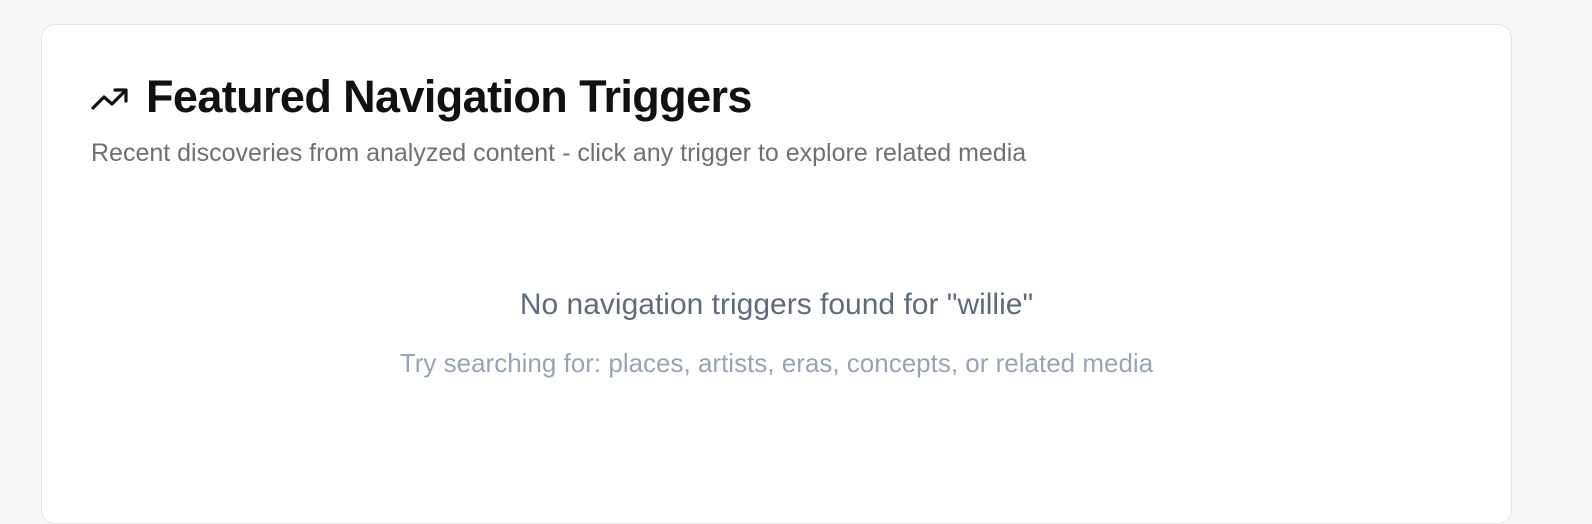 The image size is (1592, 524). What do you see at coordinates (110, 99) in the screenshot?
I see `trending-up-icon` at bounding box center [110, 99].